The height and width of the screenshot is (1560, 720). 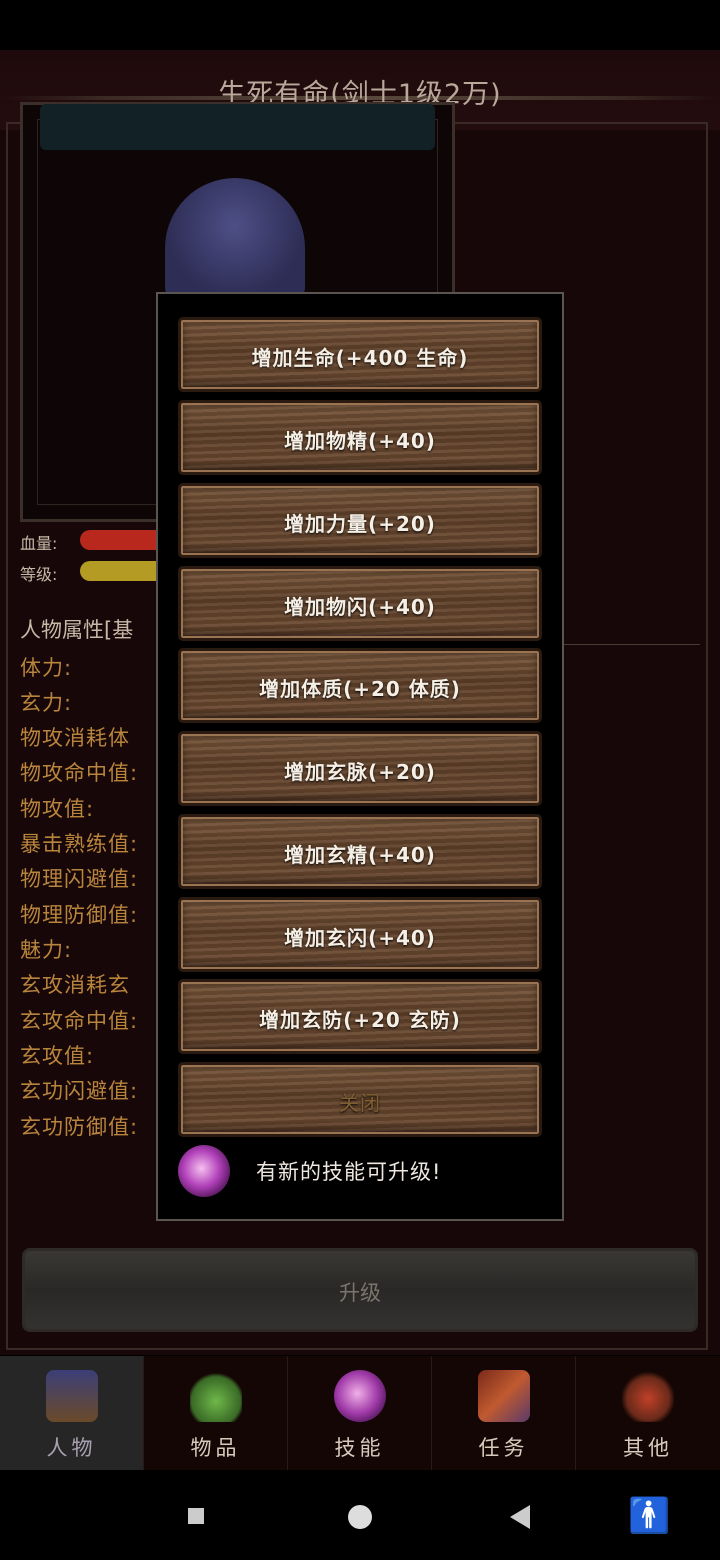 What do you see at coordinates (360, 934) in the screenshot?
I see `add-mystic-dodge-button: 增加玄闪(+40)` at bounding box center [360, 934].